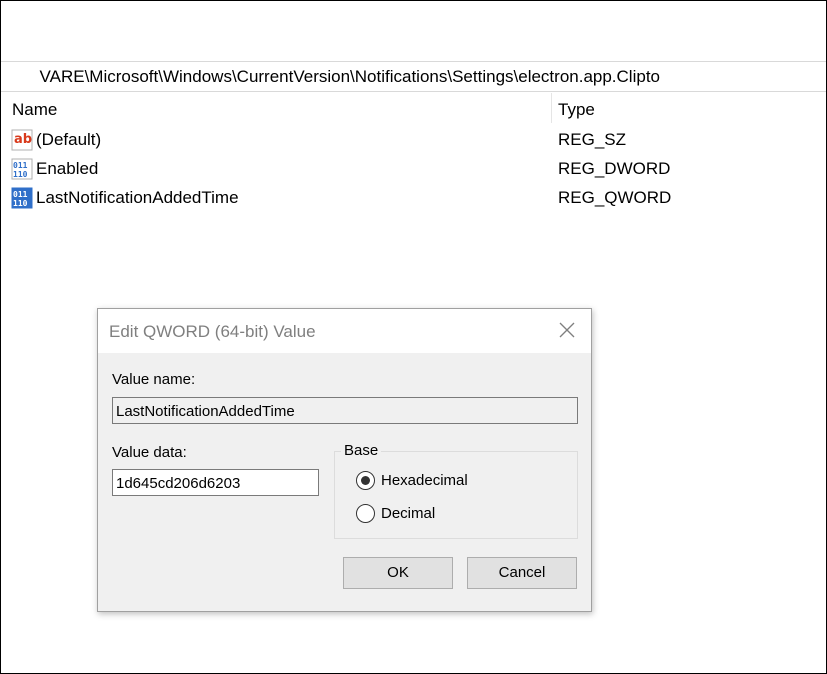 The height and width of the screenshot is (674, 827). I want to click on list-header: Name Type, so click(413, 108).